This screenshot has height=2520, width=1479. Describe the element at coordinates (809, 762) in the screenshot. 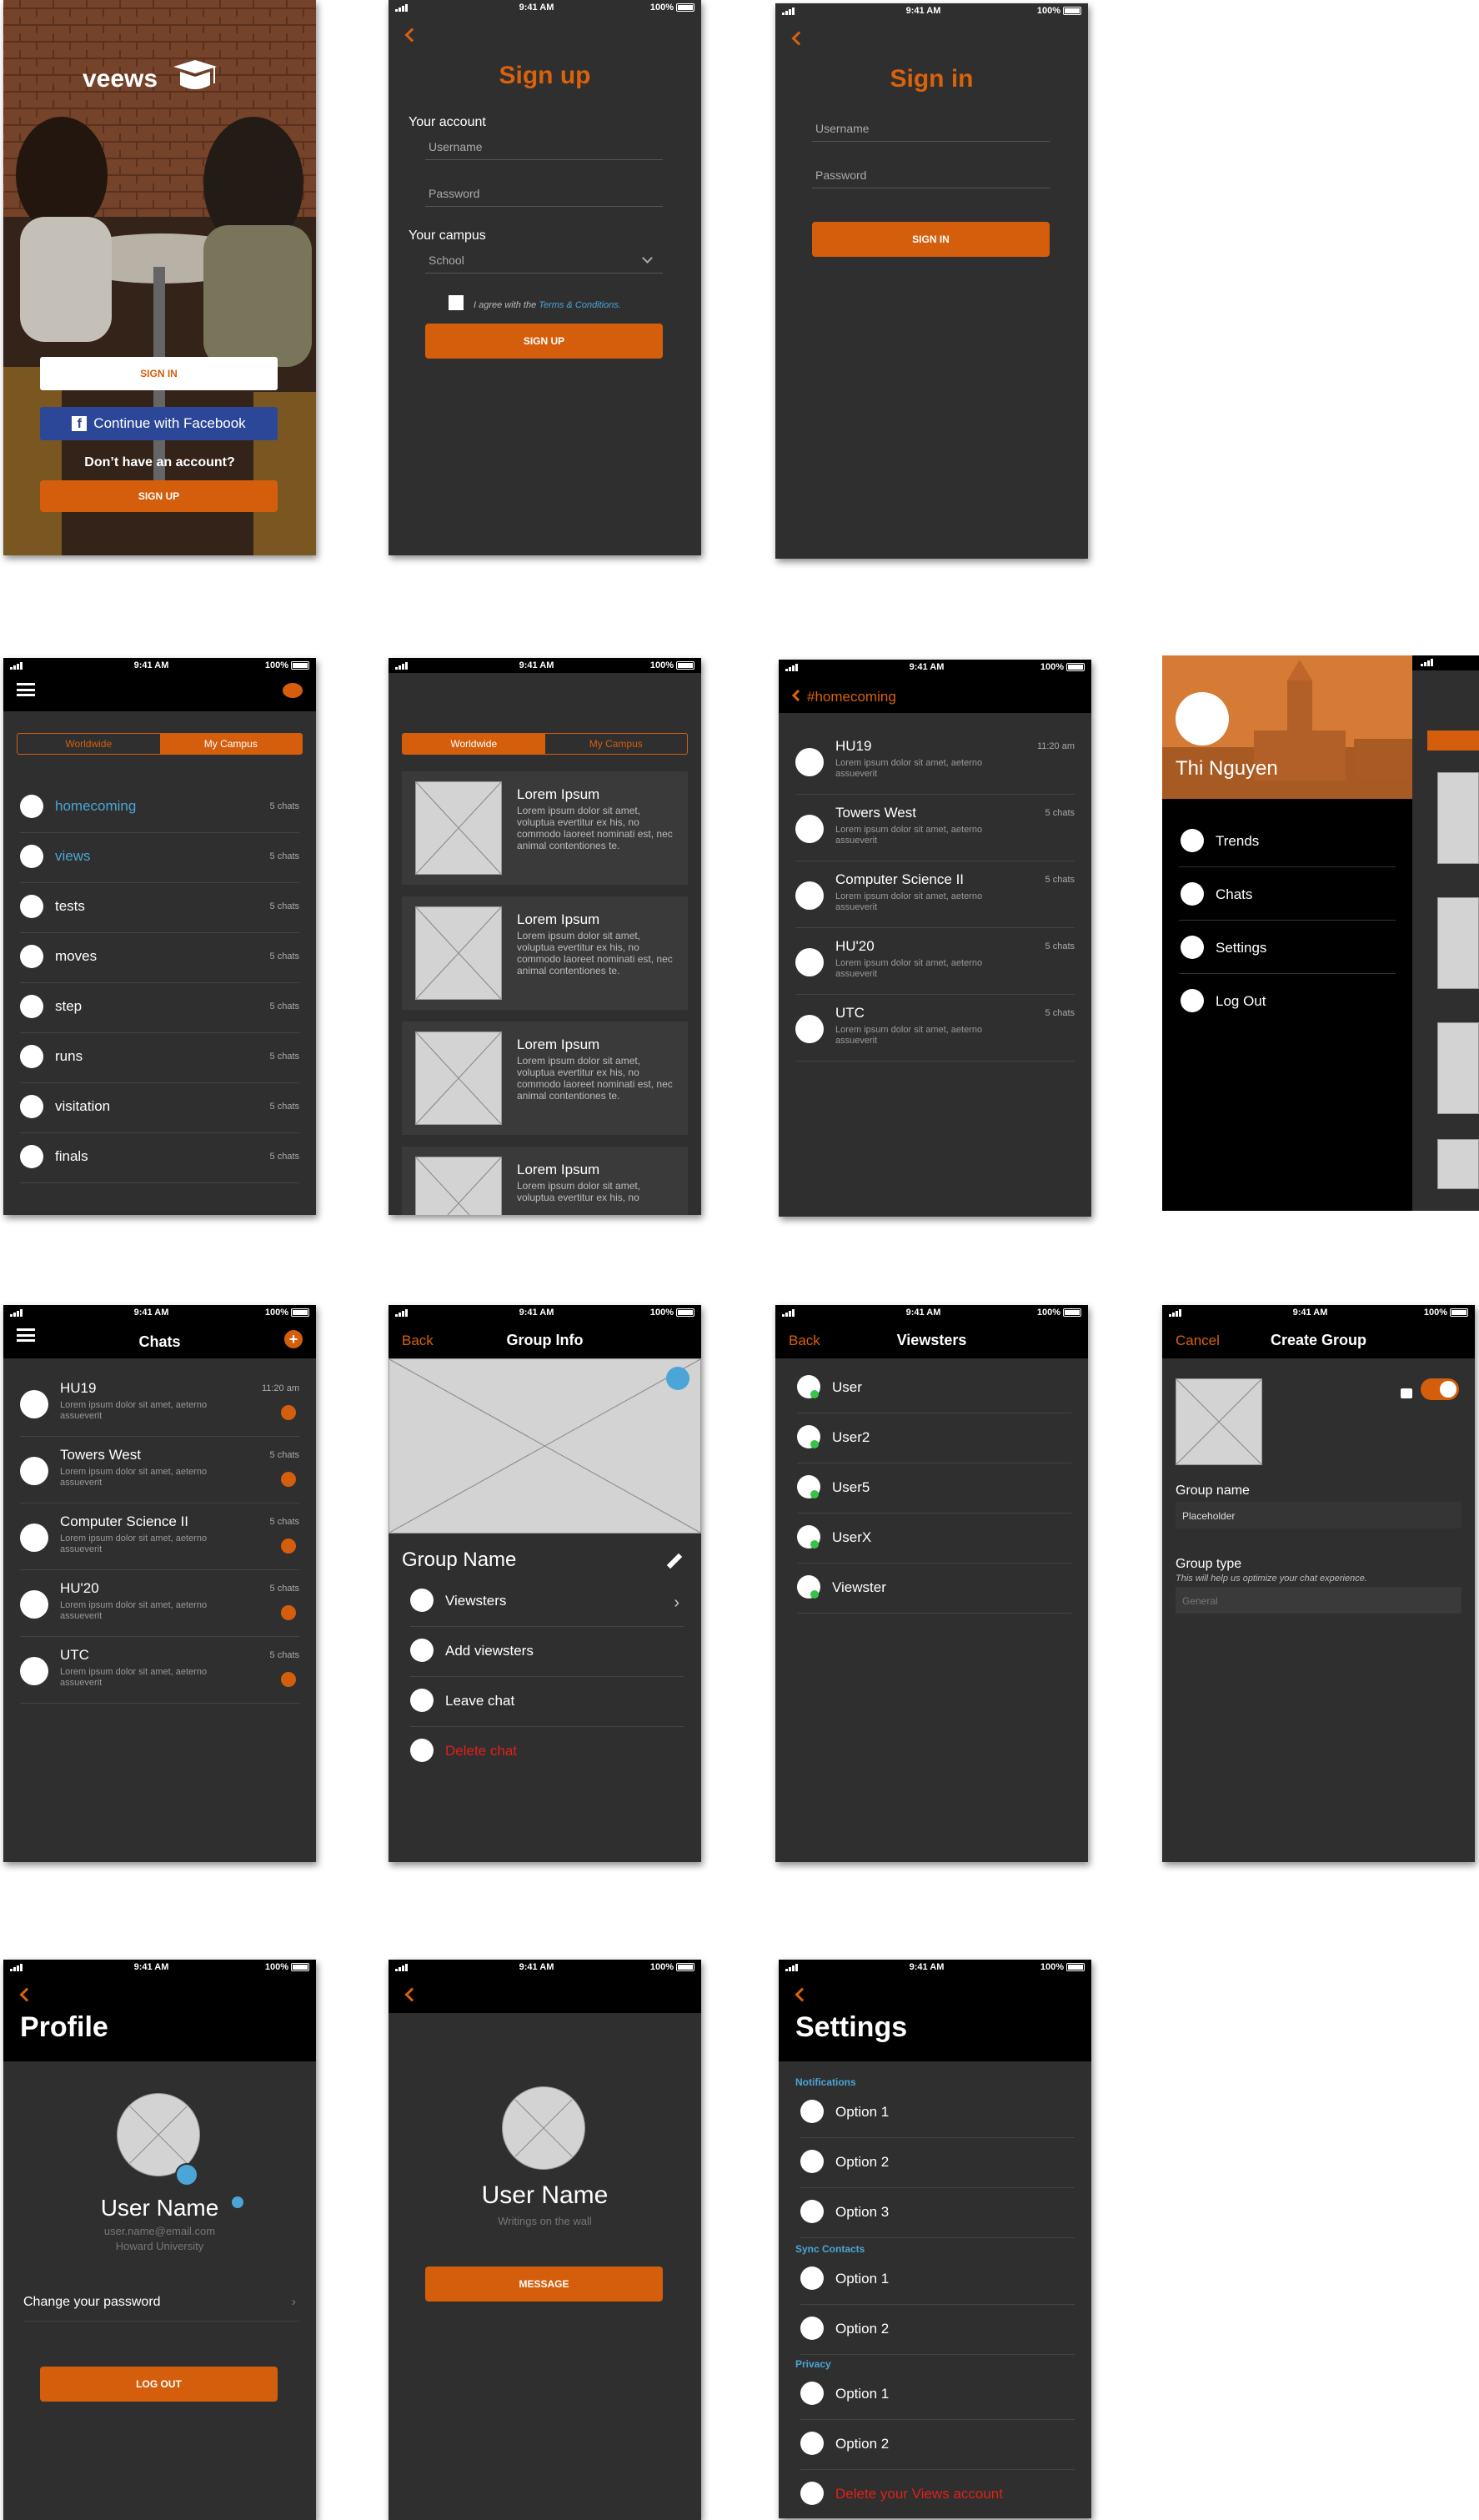

I see `chat-avatar` at that location.